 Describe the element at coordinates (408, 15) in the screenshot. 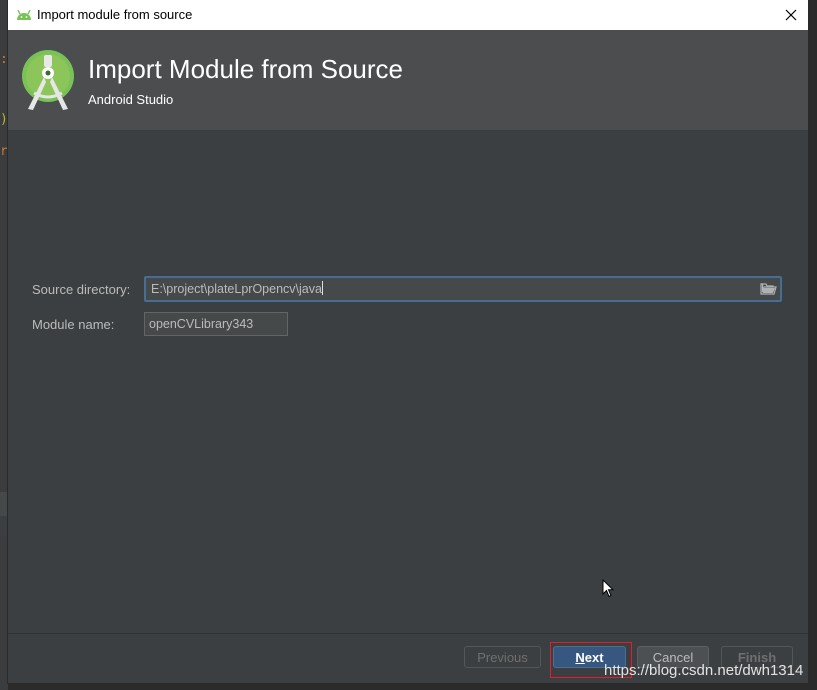

I see `window-titlebar: Import module from source` at that location.